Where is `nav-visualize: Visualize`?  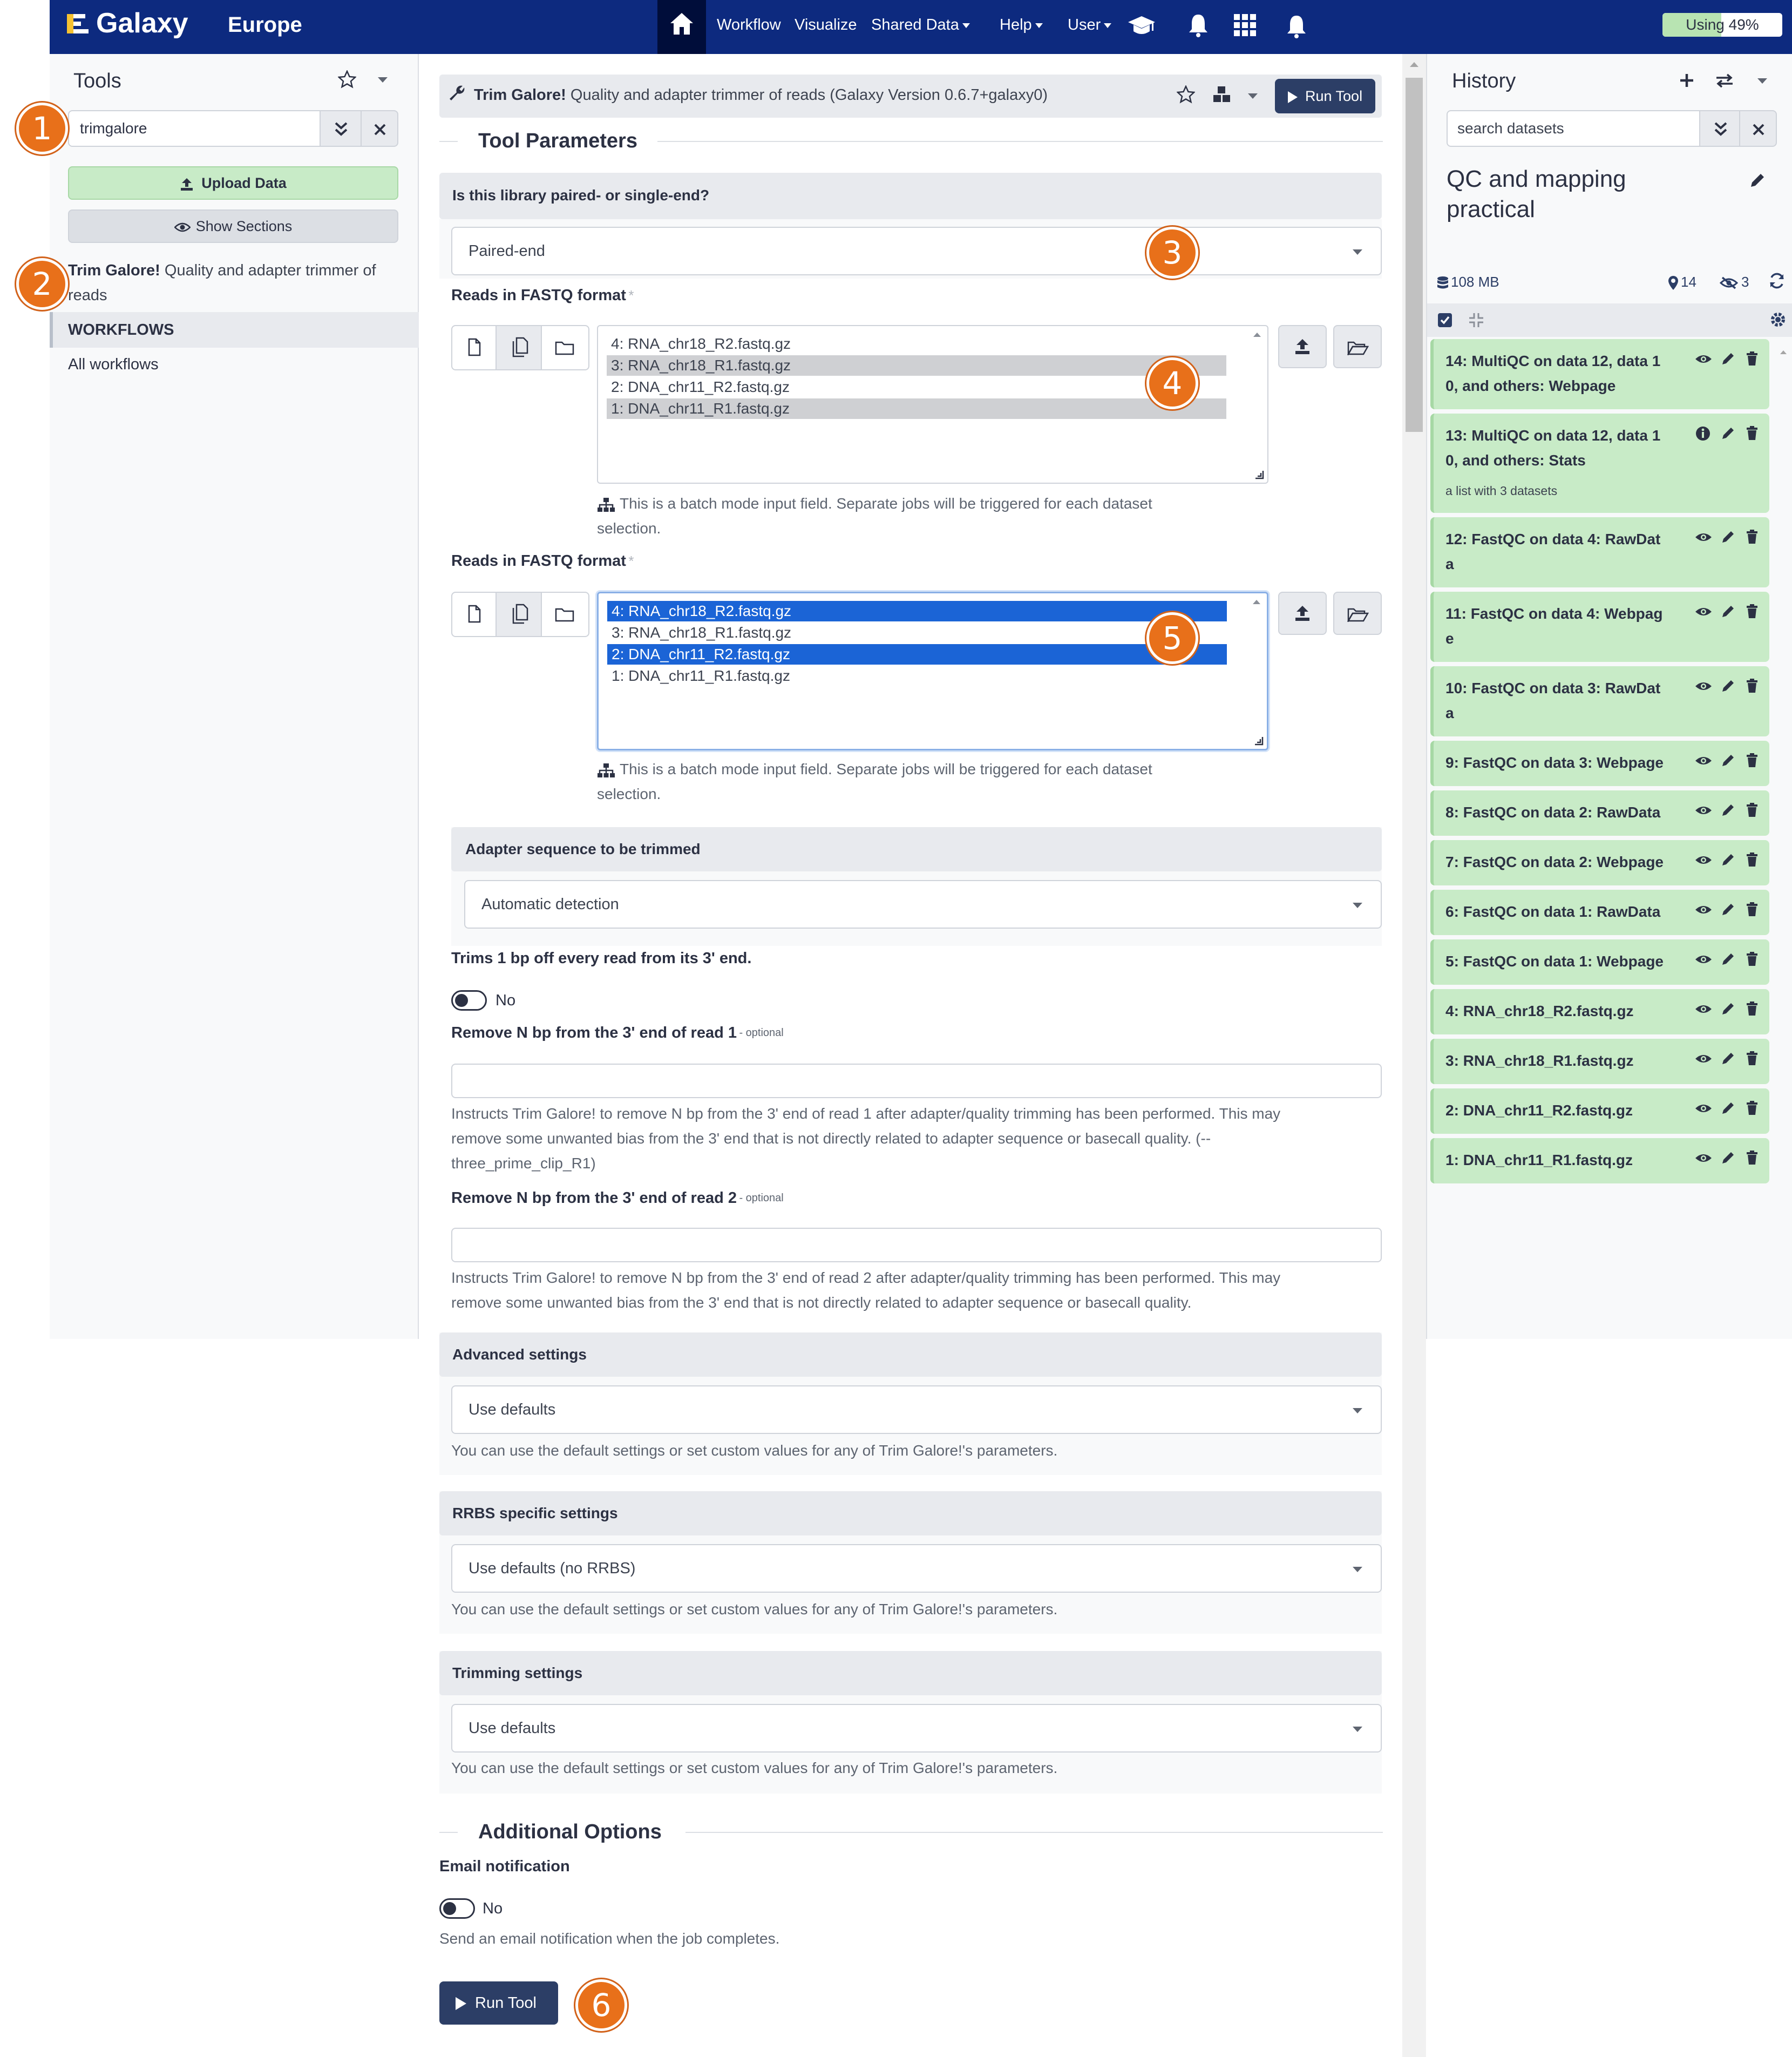 nav-visualize: Visualize is located at coordinates (826, 27).